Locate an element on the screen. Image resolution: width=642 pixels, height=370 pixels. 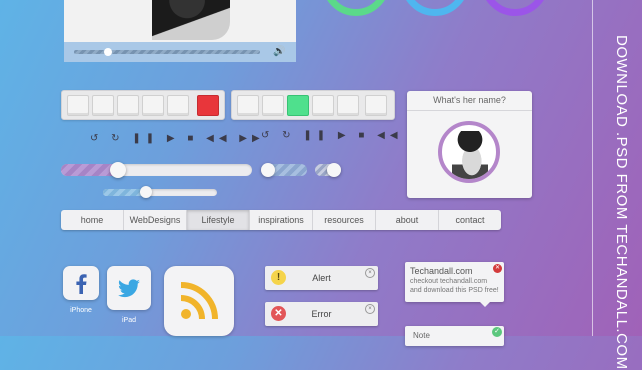
twitter-icon is located at coordinates (129, 288).